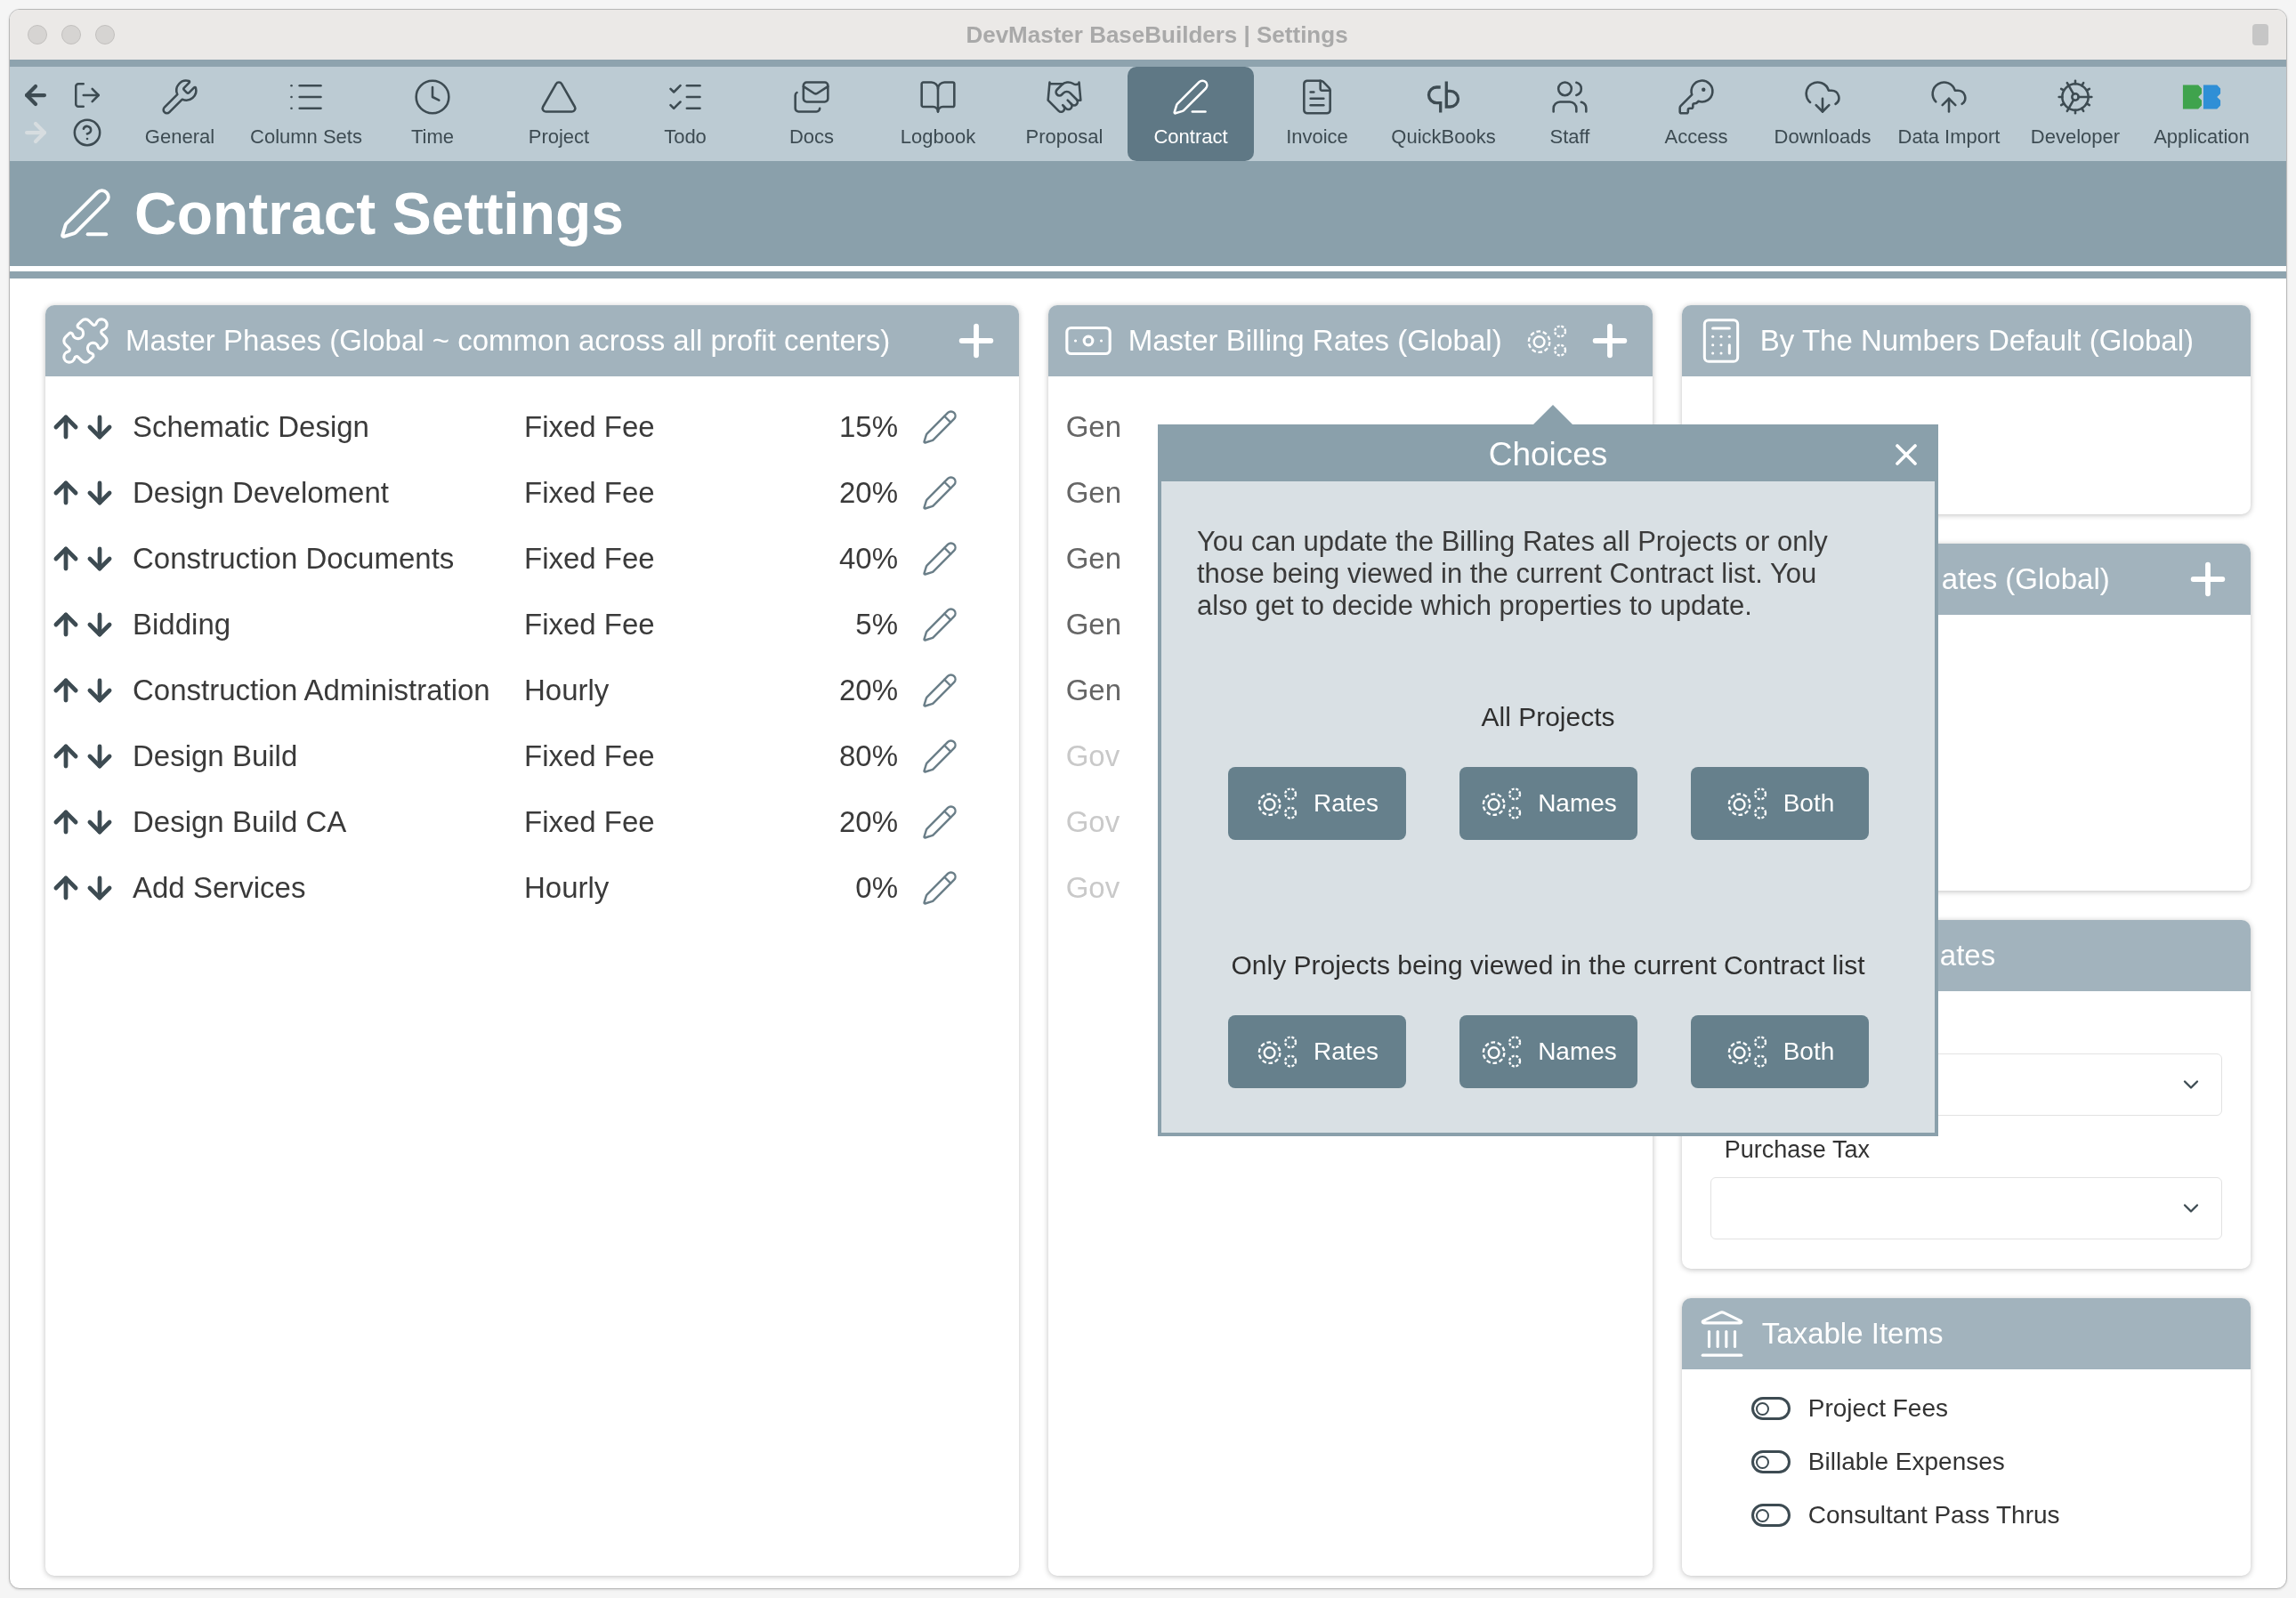  I want to click on toggle-label: Project Fees, so click(1877, 1408).